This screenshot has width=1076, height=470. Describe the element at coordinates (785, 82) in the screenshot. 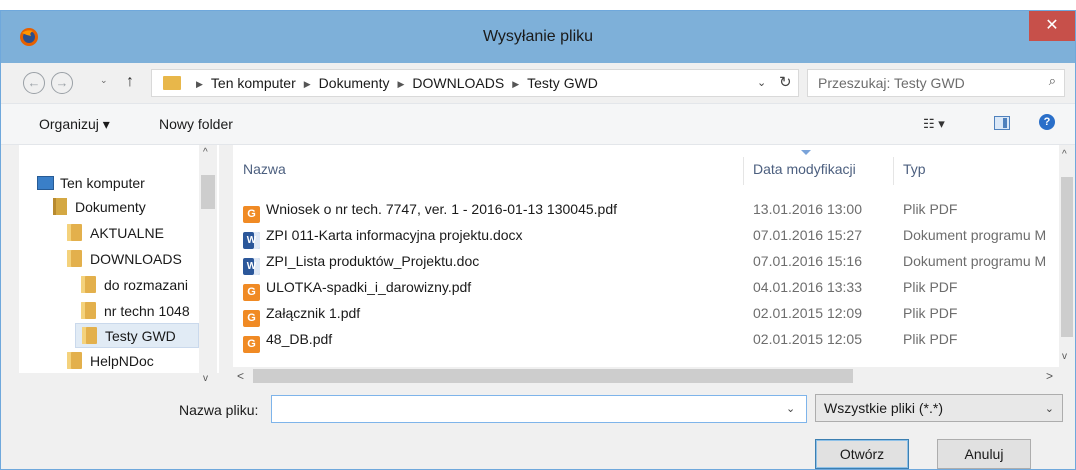

I see `refresh-icon: ↻` at that location.